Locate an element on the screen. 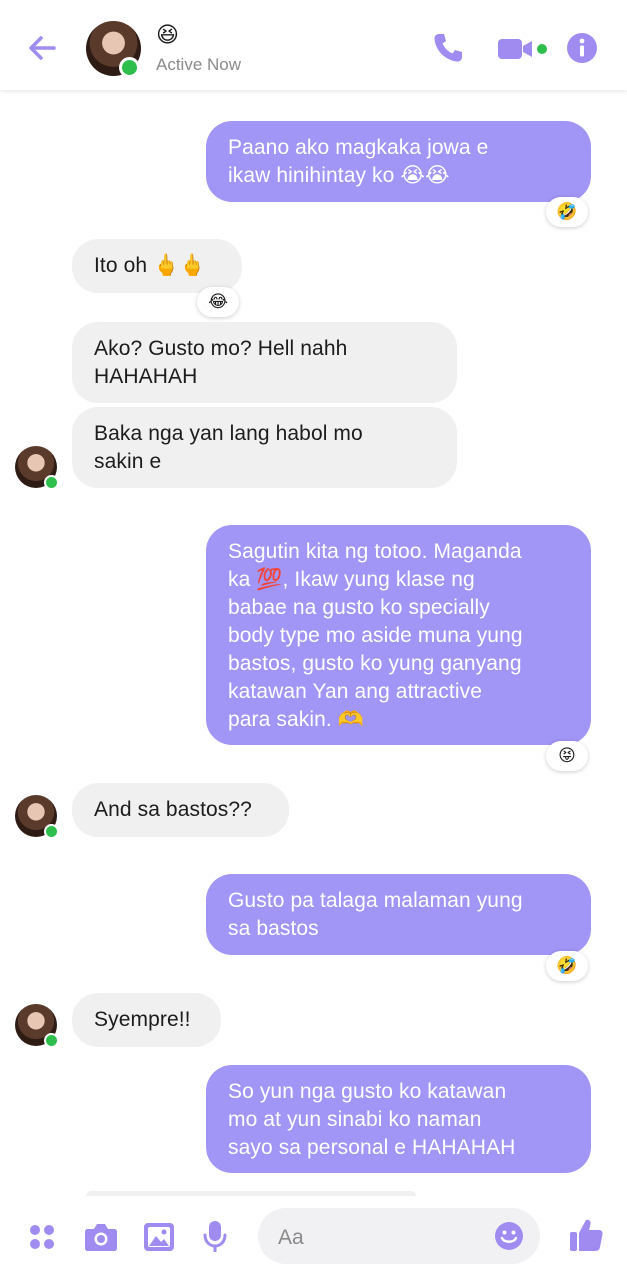 This screenshot has height=1280, width=627. message-incoming: And sa bastos?? is located at coordinates (180, 810).